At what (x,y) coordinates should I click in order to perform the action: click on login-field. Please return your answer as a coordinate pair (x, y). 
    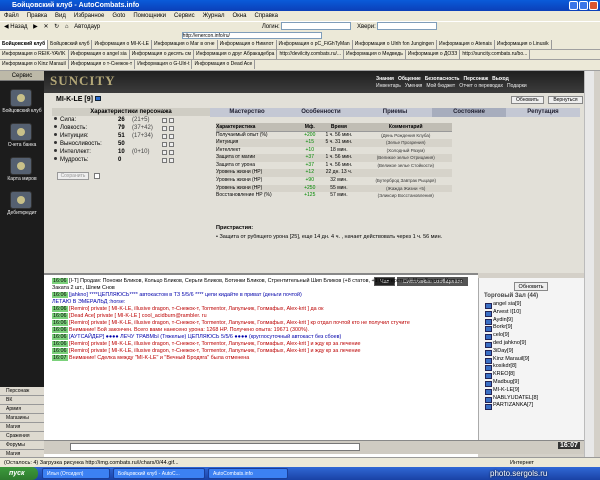
    Looking at the image, I should click on (316, 26).